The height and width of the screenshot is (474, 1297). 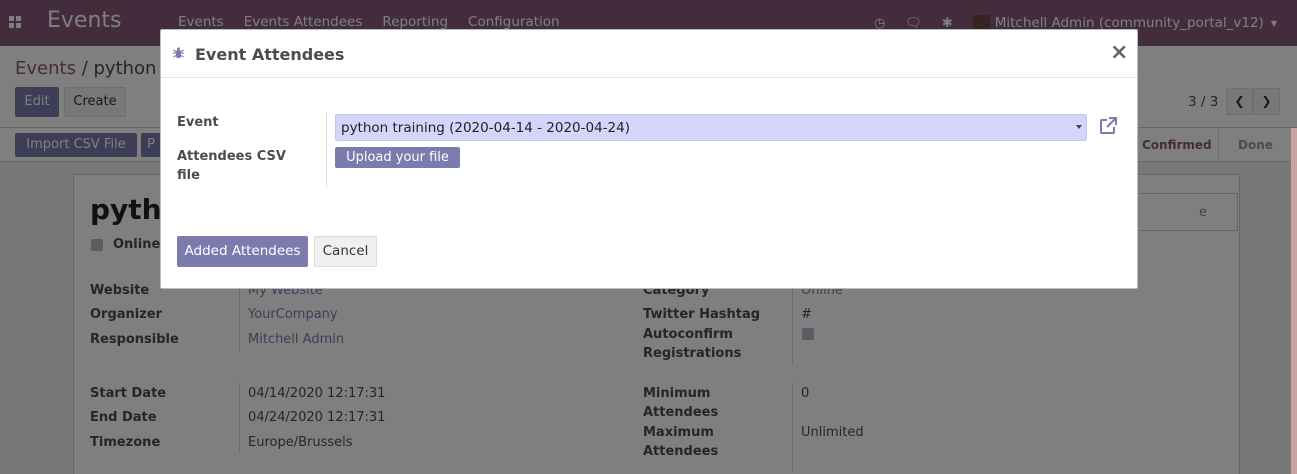 I want to click on csv-field-label: Attendees CSV file, so click(x=231, y=166).